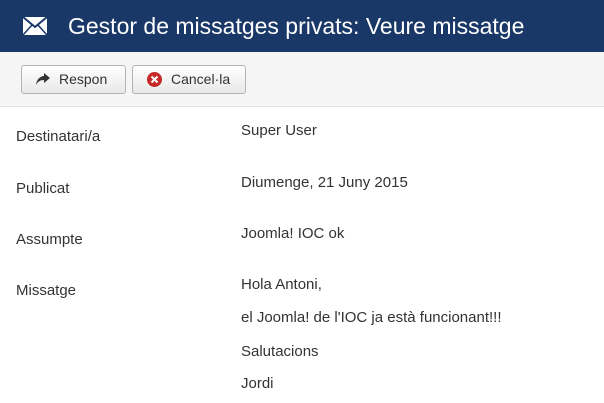  Describe the element at coordinates (281, 284) in the screenshot. I see `message-body-line: Hola Antoni,` at that location.